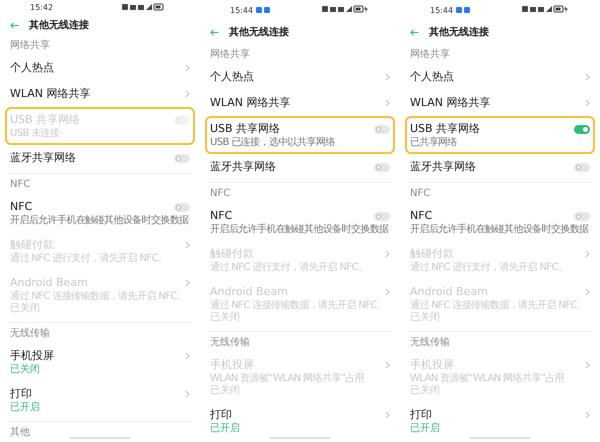 This screenshot has width=600, height=442. Describe the element at coordinates (273, 143) in the screenshot. I see `row-description: USB 已连接，选中以共享网络` at that location.